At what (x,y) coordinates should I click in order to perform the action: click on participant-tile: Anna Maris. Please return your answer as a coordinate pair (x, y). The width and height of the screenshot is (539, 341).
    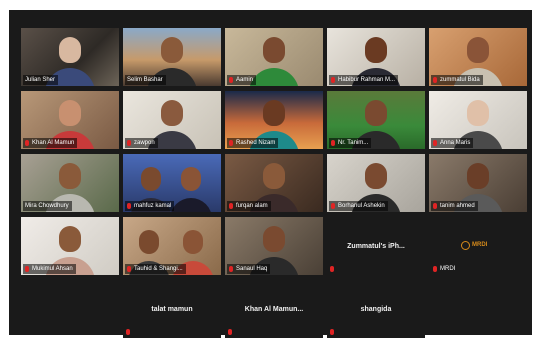
    Looking at the image, I should click on (478, 120).